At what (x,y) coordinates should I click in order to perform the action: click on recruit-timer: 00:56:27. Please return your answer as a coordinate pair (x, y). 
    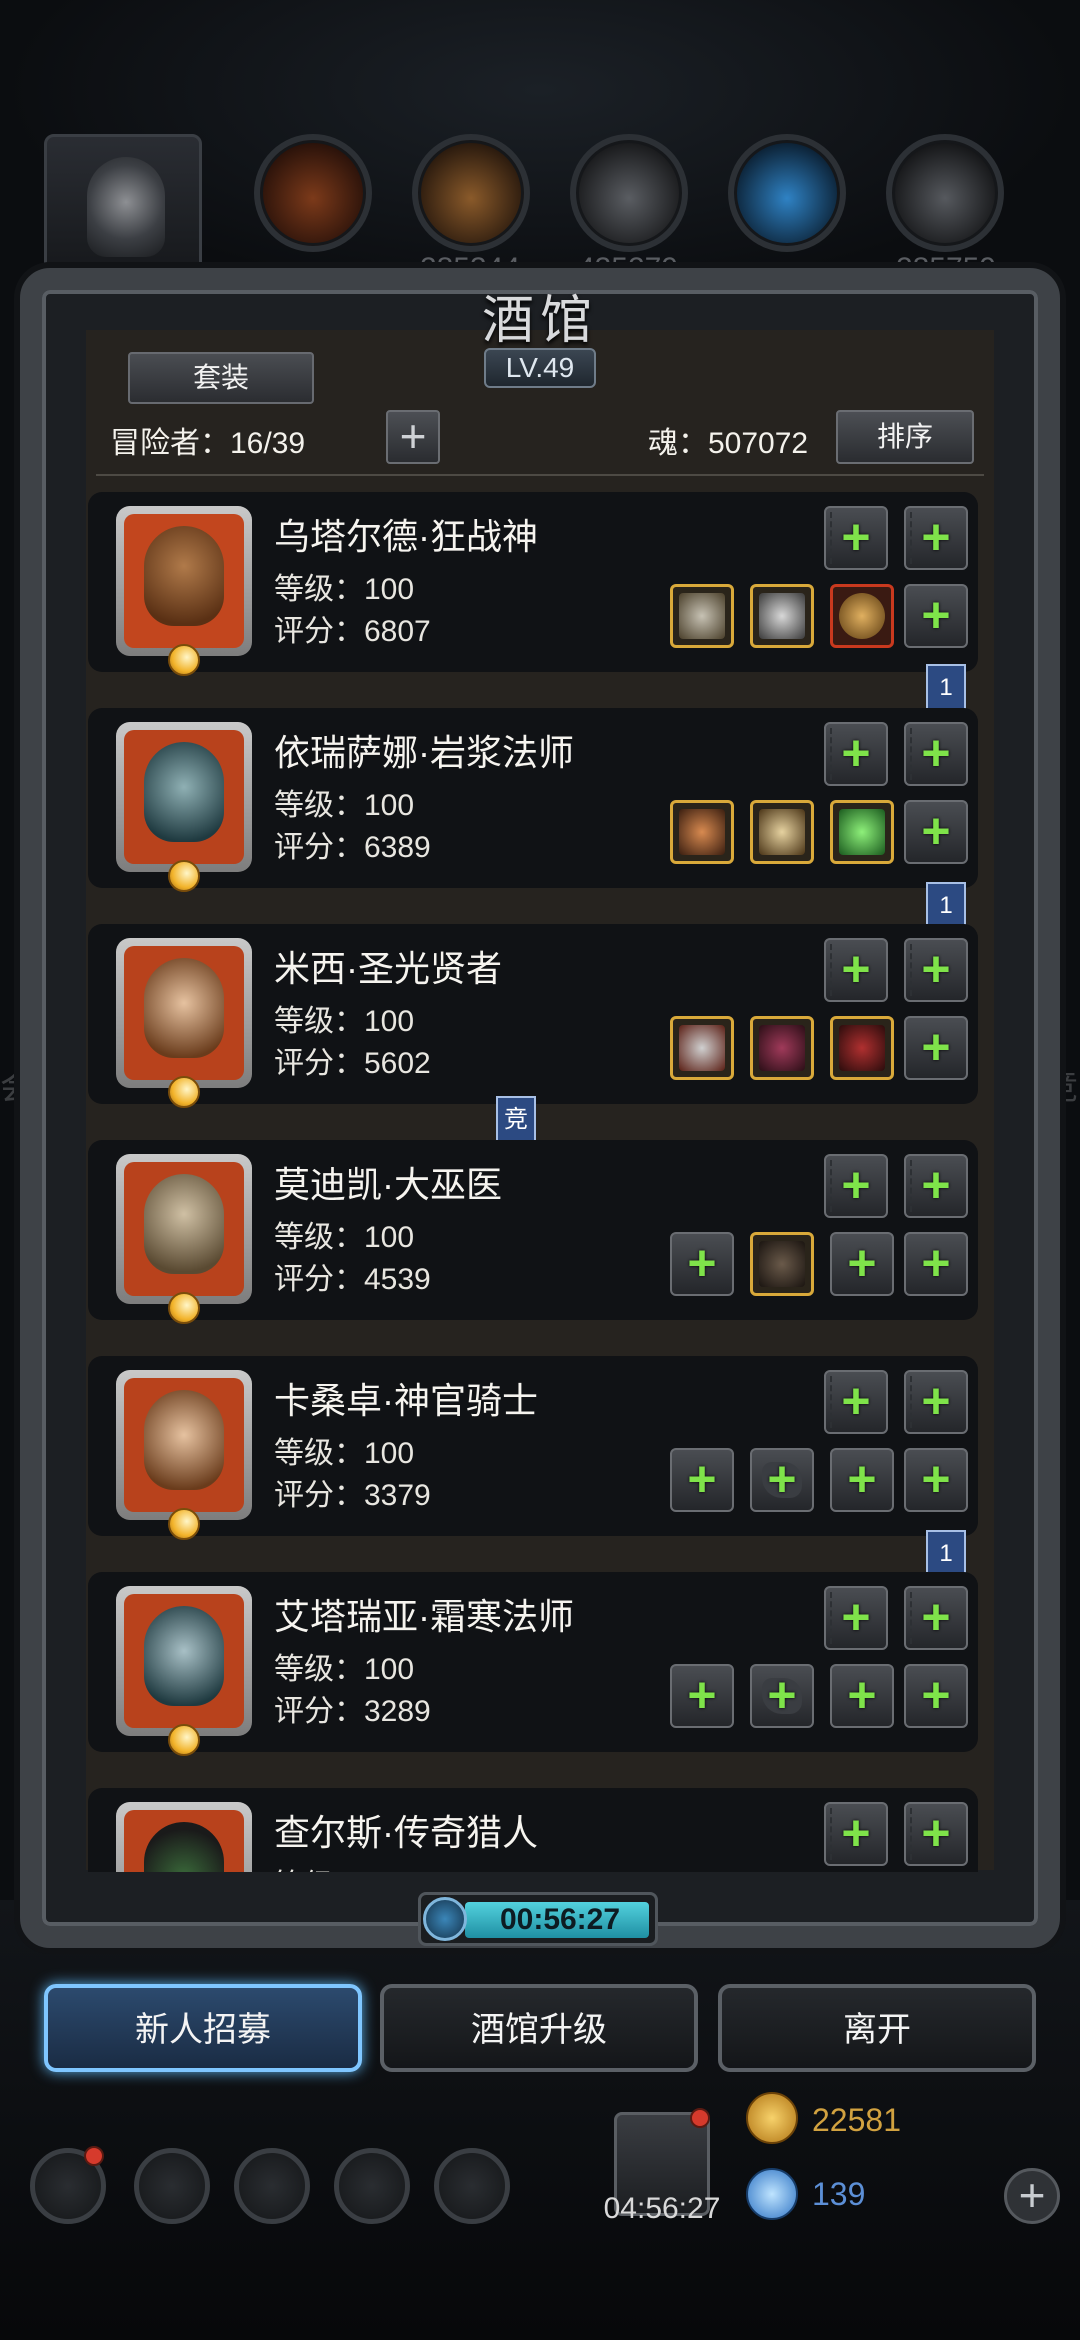
    Looking at the image, I should click on (538, 1919).